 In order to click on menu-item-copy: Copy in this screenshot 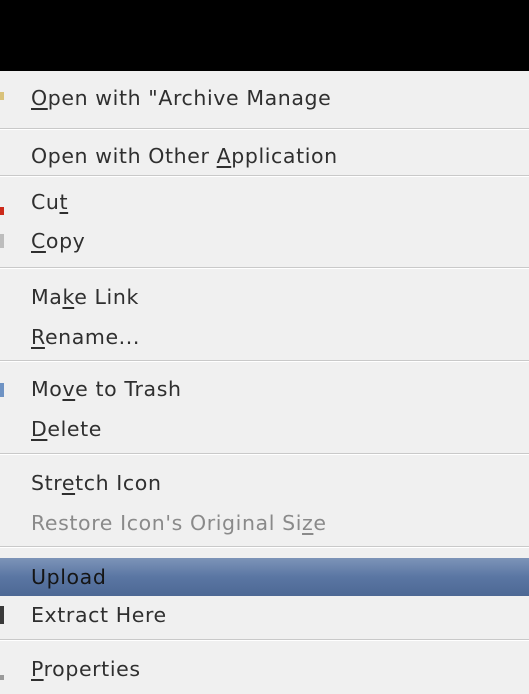, I will do `click(264, 241)`.